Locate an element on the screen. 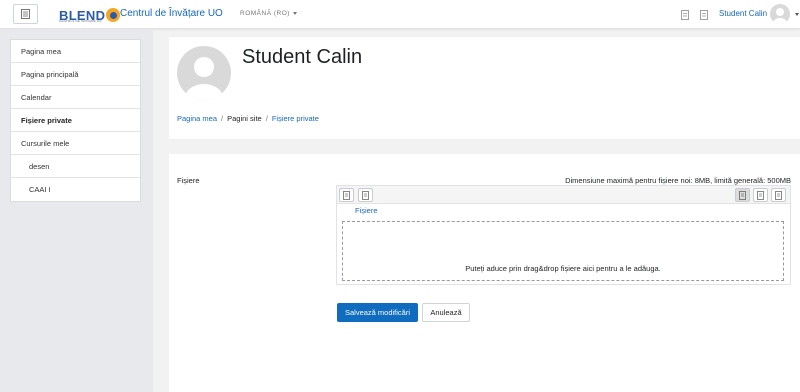 The image size is (800, 392). file-picker-toolbar is located at coordinates (563, 195).